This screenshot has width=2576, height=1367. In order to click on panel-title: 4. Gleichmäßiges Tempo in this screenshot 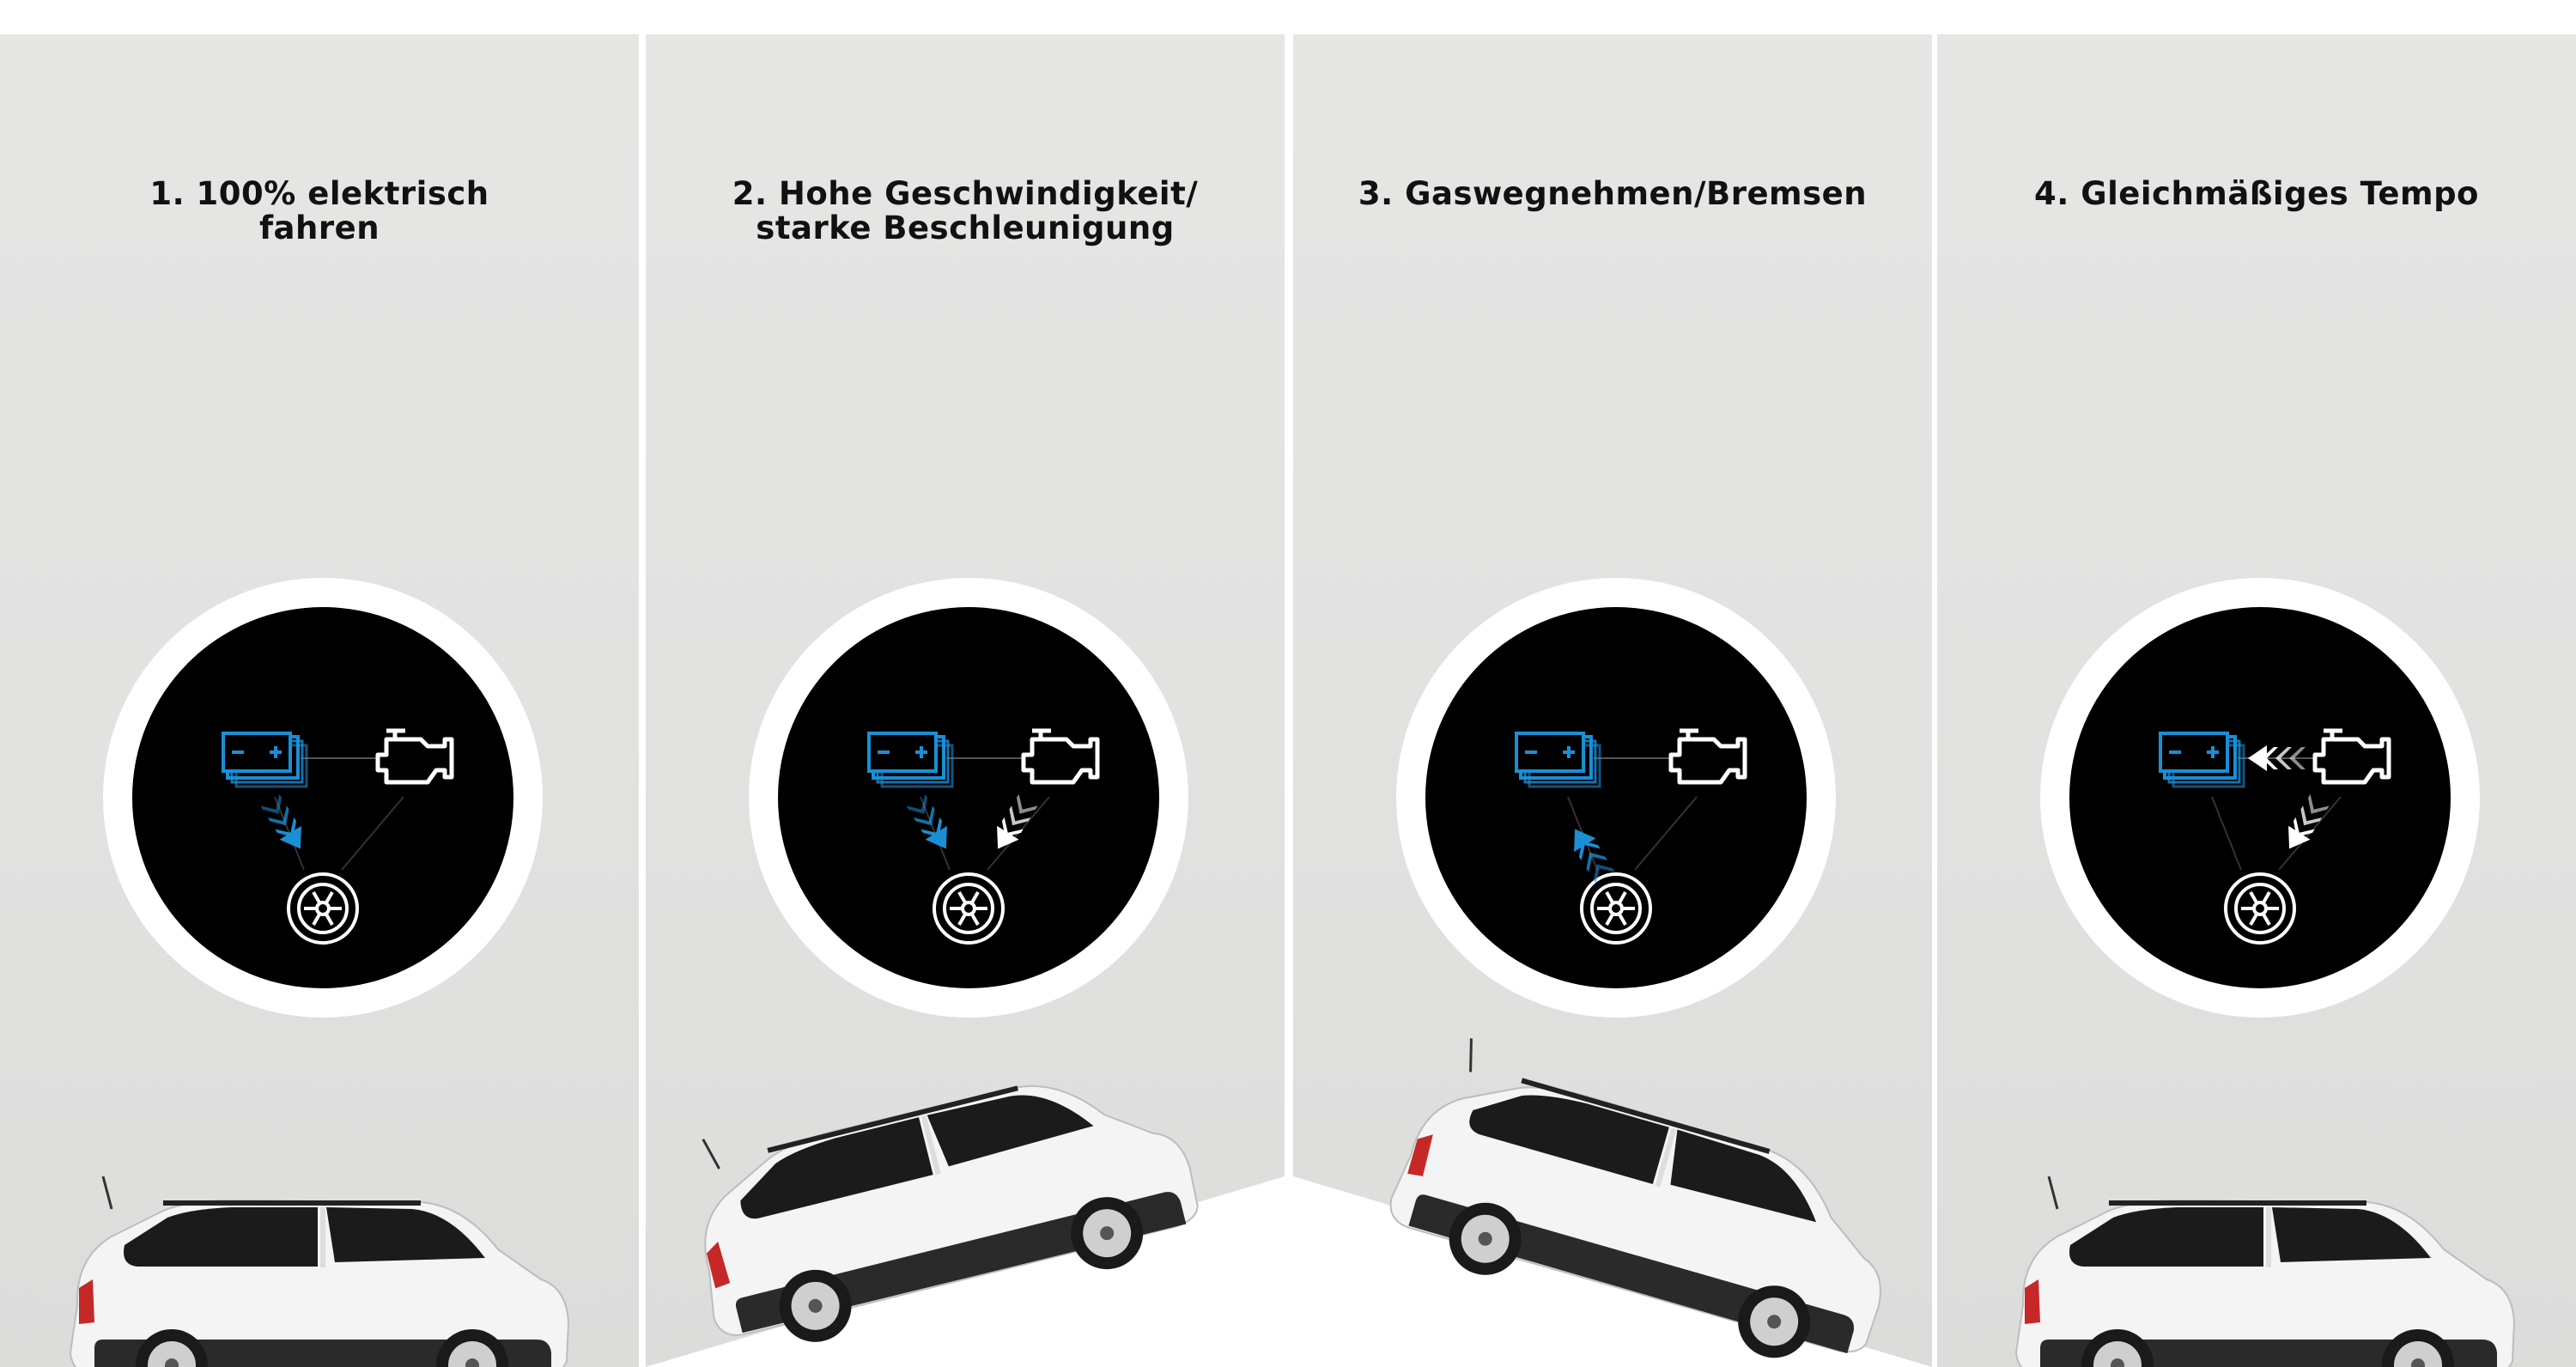, I will do `click(2257, 194)`.